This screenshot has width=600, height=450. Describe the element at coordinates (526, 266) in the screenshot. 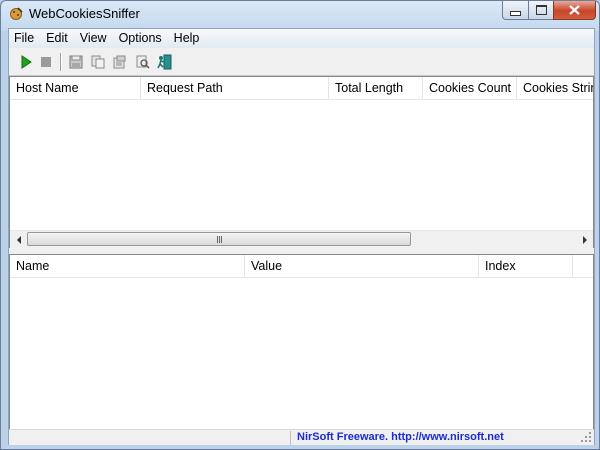

I see `column-index: Index` at that location.